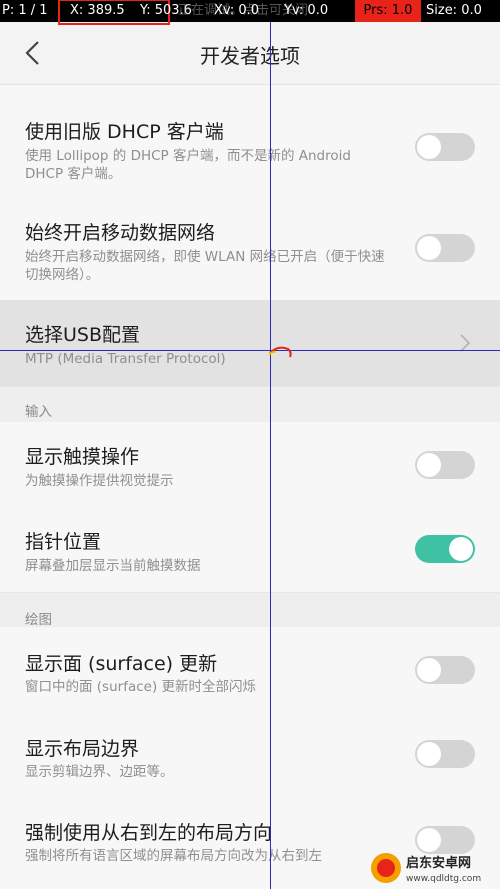 Image resolution: width=500 pixels, height=889 pixels. I want to click on item-title: 强制使用从右到左的布局方向, so click(149, 833).